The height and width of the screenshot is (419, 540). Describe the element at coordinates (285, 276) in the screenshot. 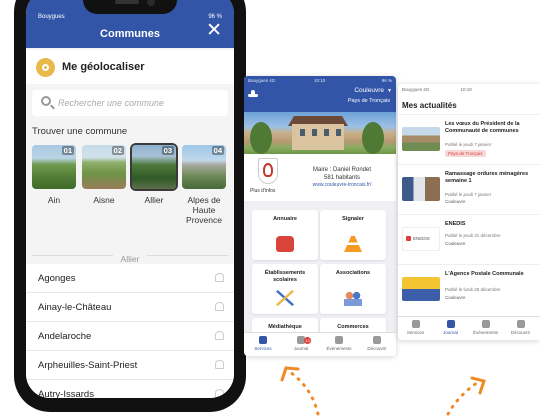

I see `service-label: Établissements scolaires` at that location.